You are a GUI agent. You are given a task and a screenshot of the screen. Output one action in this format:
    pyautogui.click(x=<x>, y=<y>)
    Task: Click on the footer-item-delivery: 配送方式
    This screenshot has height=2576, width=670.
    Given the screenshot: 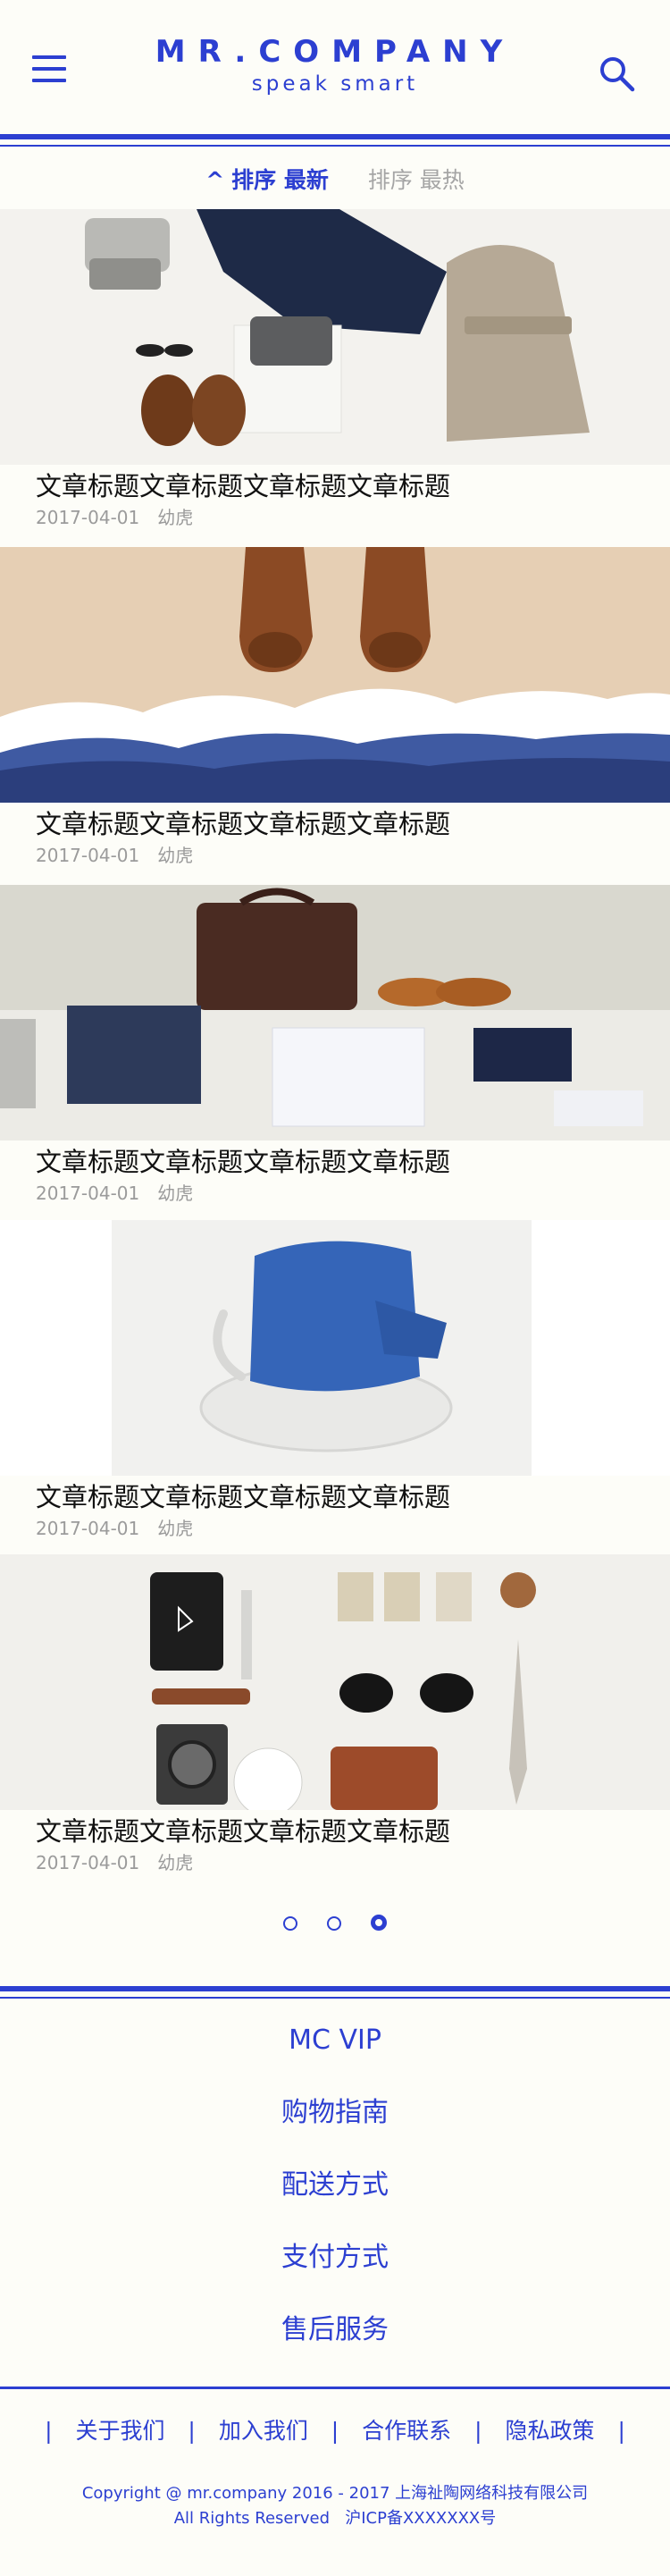 What is the action you would take?
    pyautogui.click(x=335, y=2185)
    